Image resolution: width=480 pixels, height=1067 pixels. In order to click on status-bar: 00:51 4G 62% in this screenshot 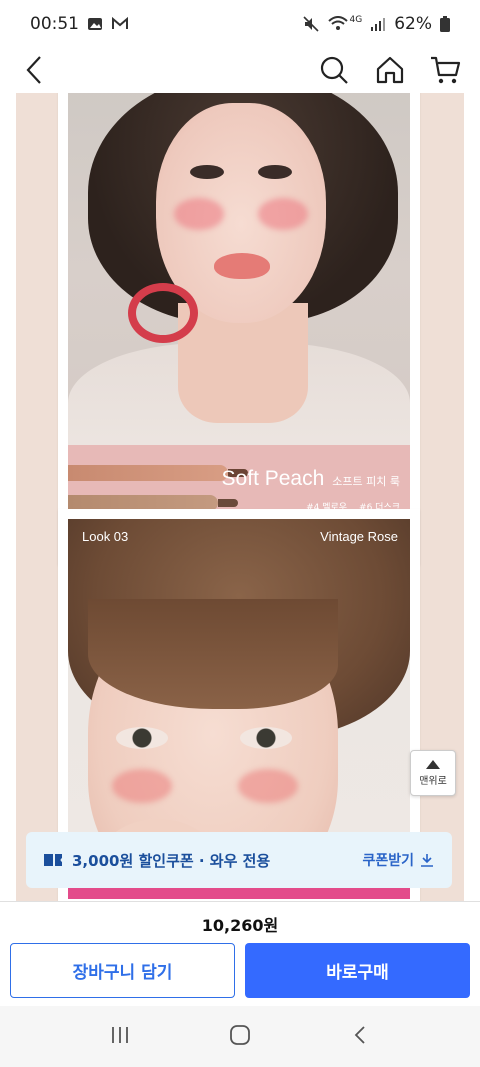, I will do `click(240, 24)`.